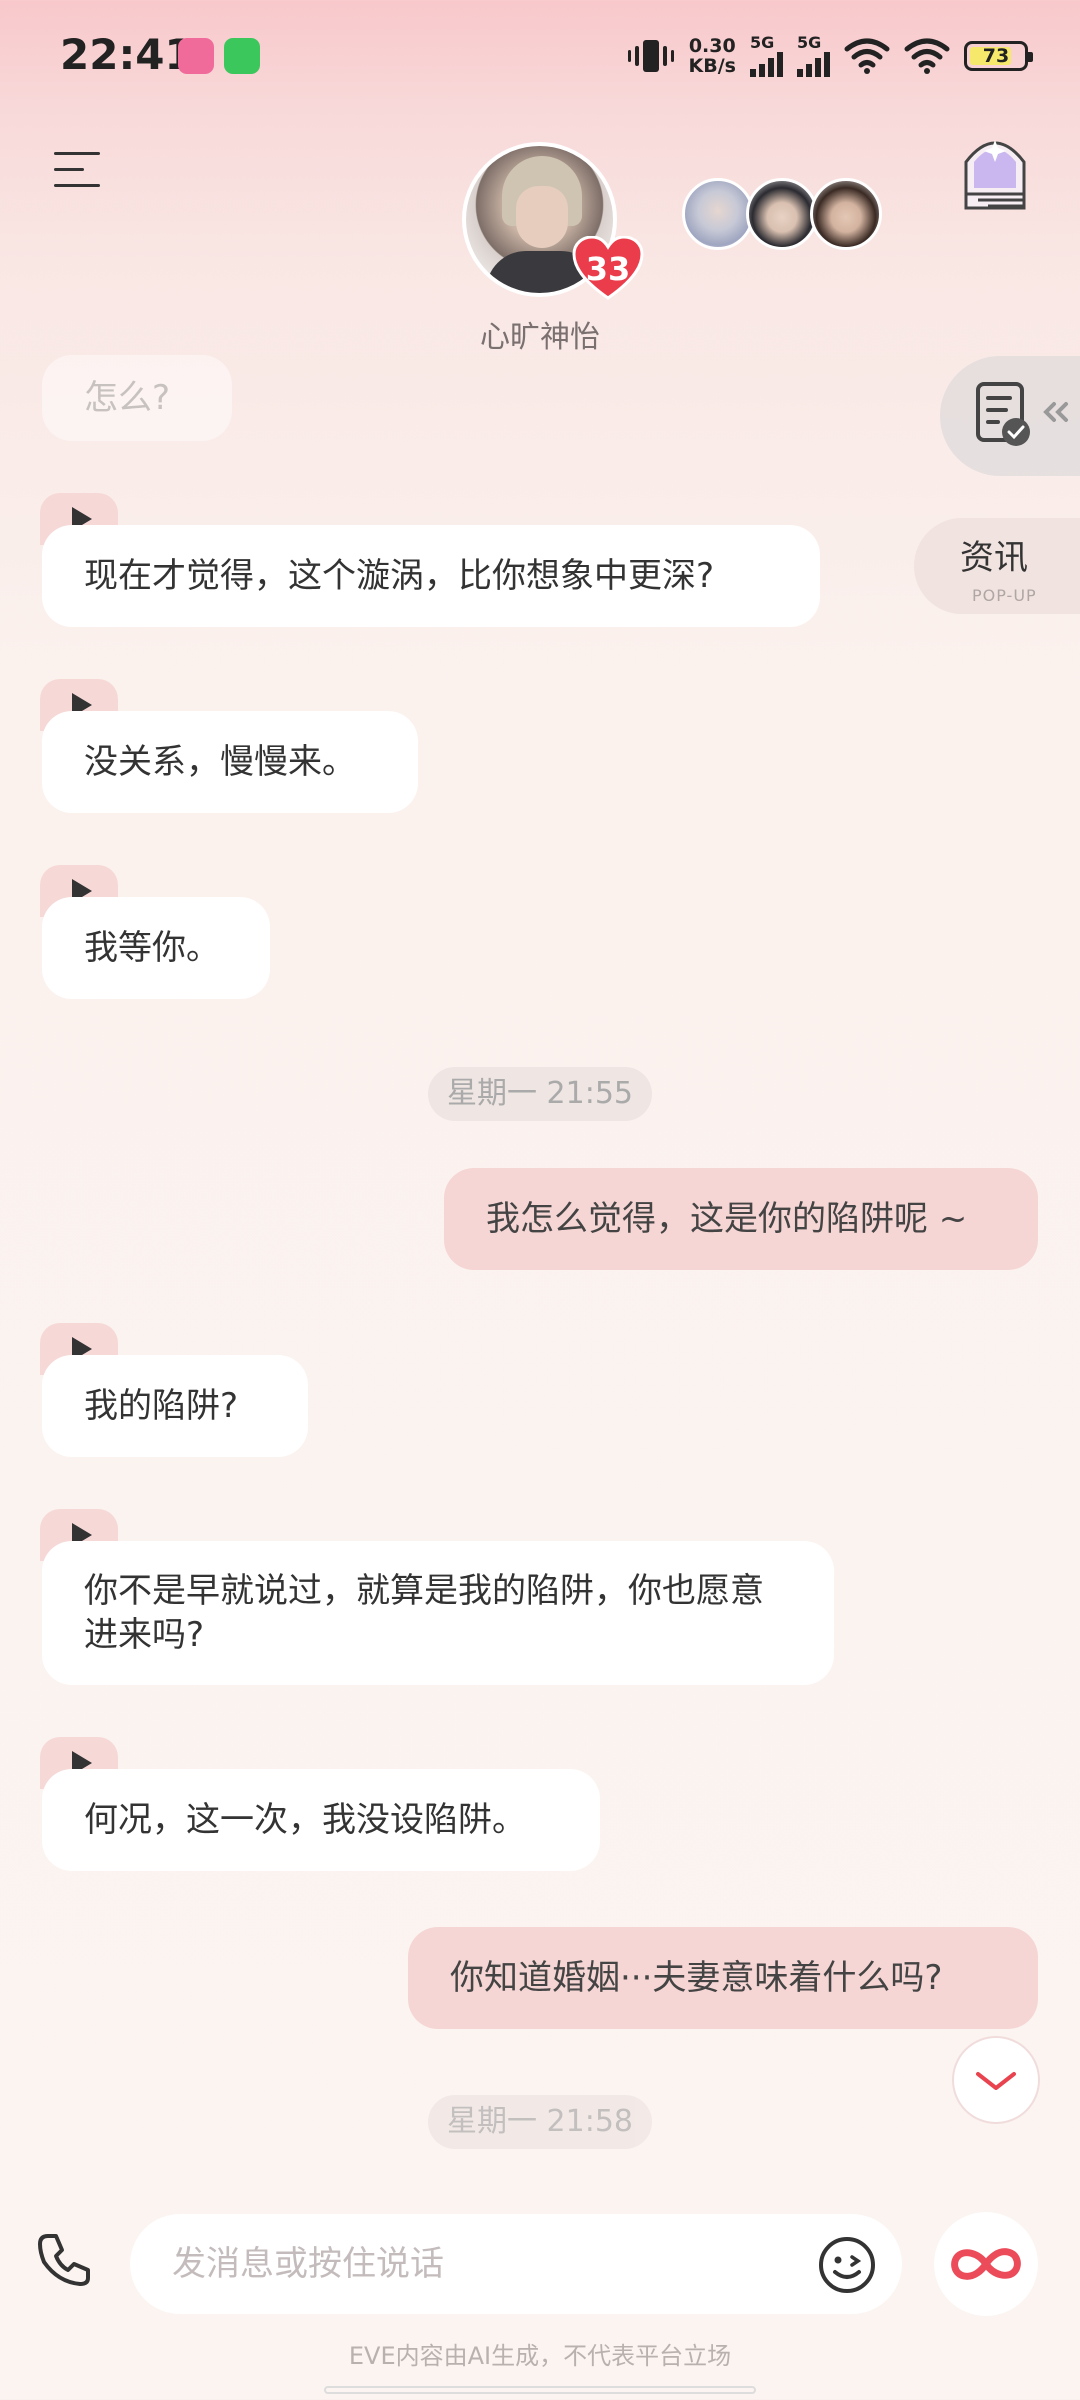 Image resolution: width=1080 pixels, height=2400 pixels. Describe the element at coordinates (540, 2122) in the screenshot. I see `timestamp: 星期一 21:58` at that location.